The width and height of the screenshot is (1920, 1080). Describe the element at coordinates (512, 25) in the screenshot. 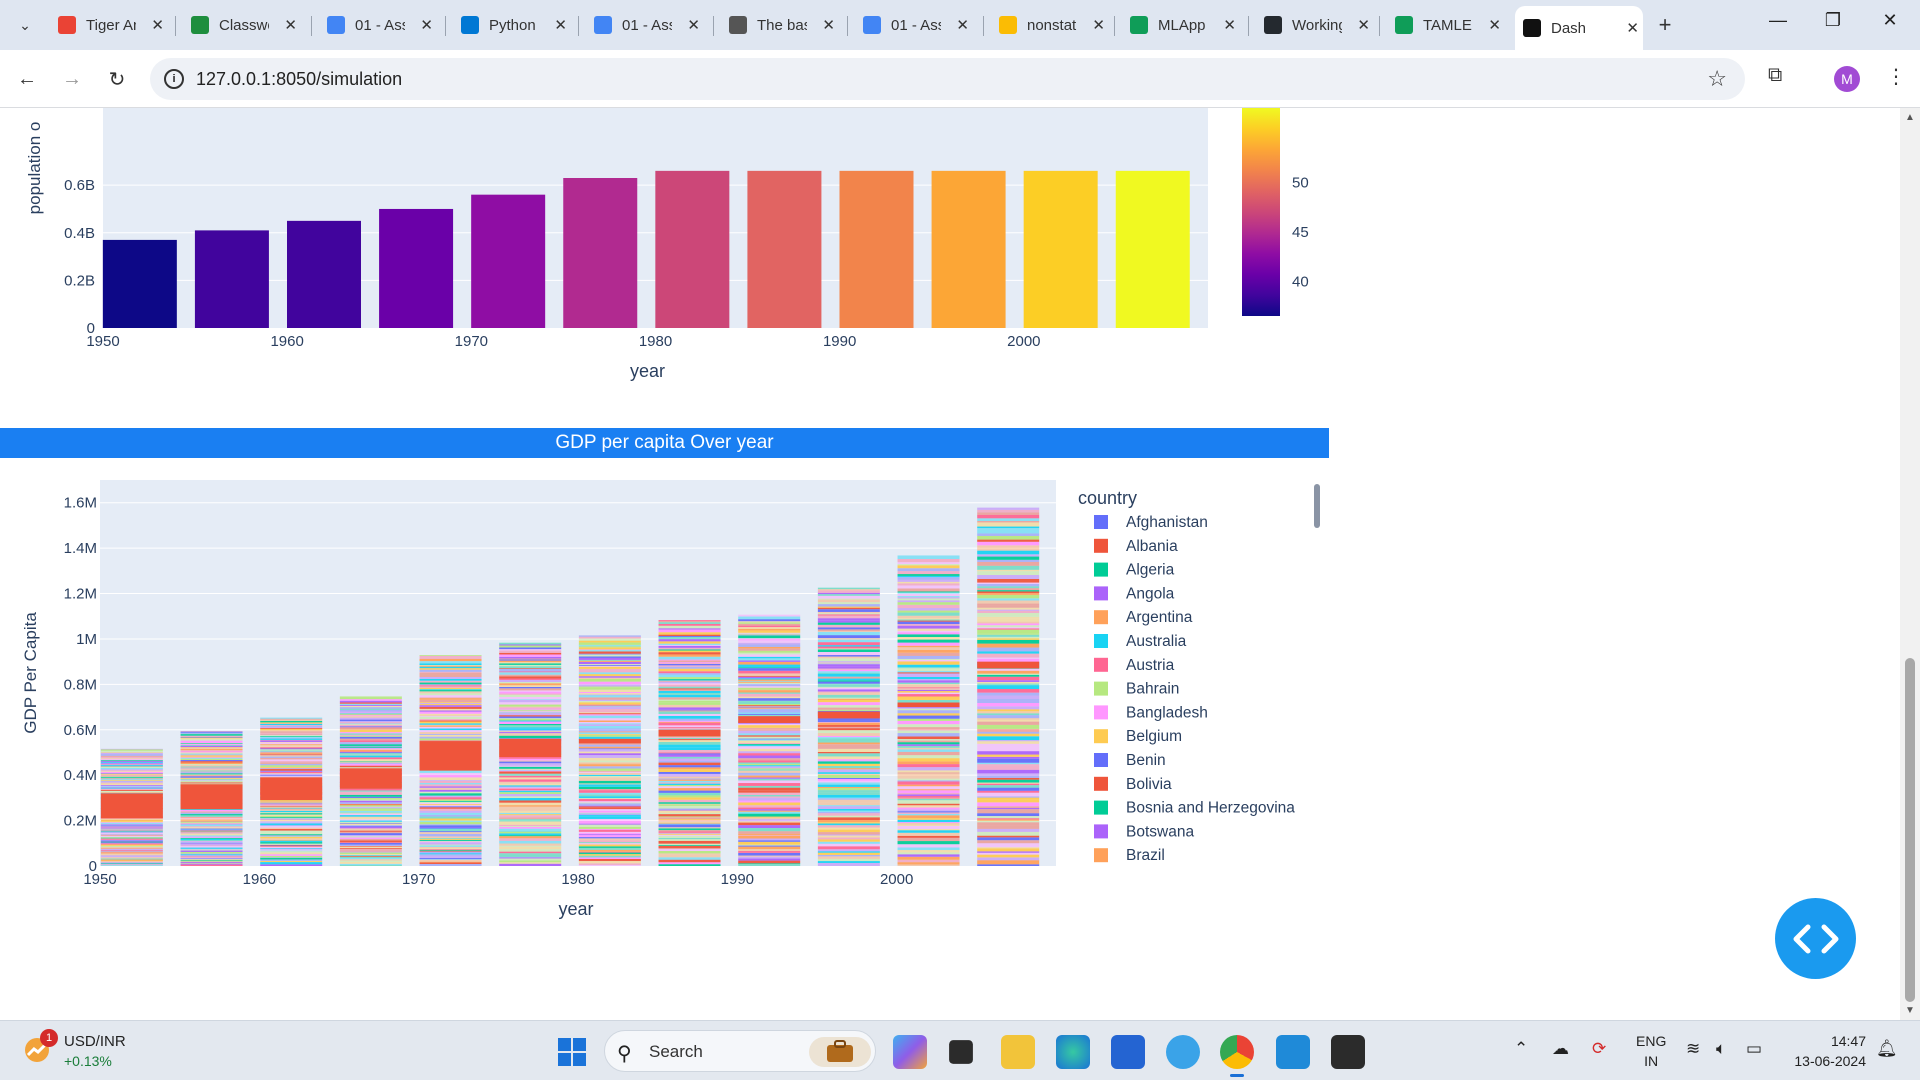

I see `browser-tab: Python ✕` at that location.